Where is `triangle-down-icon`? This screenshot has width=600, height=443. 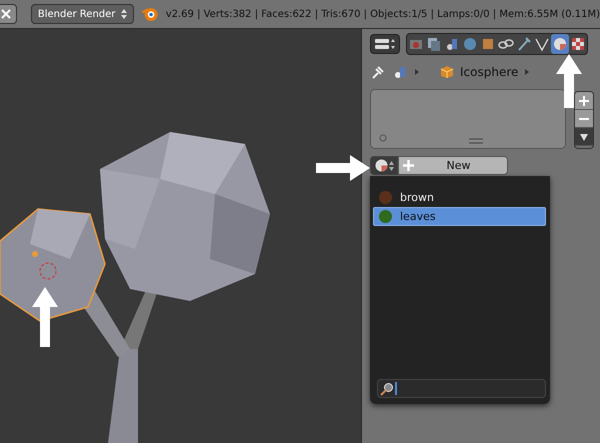 triangle-down-icon is located at coordinates (584, 137).